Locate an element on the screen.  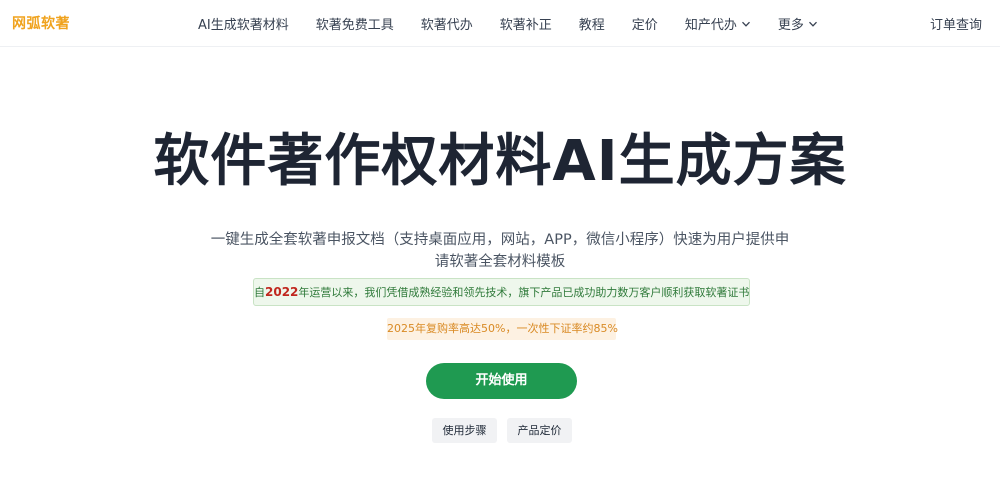
nav-item-free-tools: 软著免费工具 is located at coordinates (355, 23).